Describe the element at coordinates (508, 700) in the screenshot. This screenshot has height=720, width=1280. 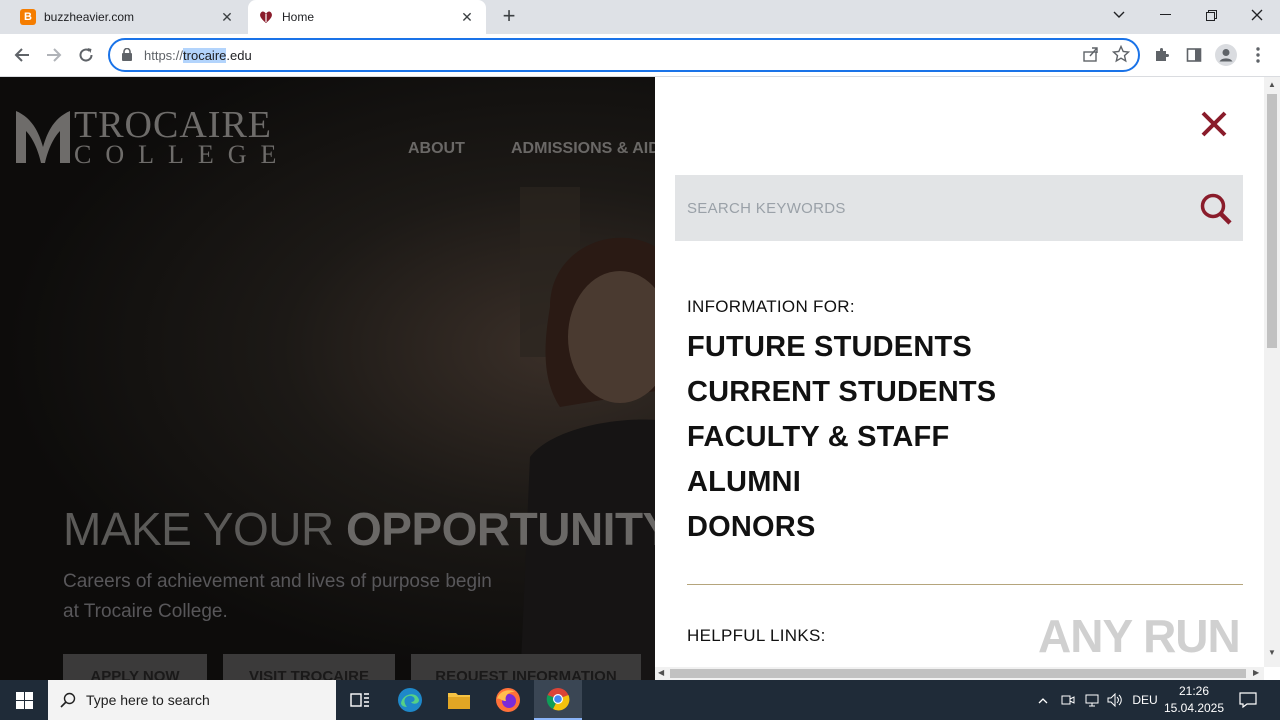
I see `firefox-icon` at that location.